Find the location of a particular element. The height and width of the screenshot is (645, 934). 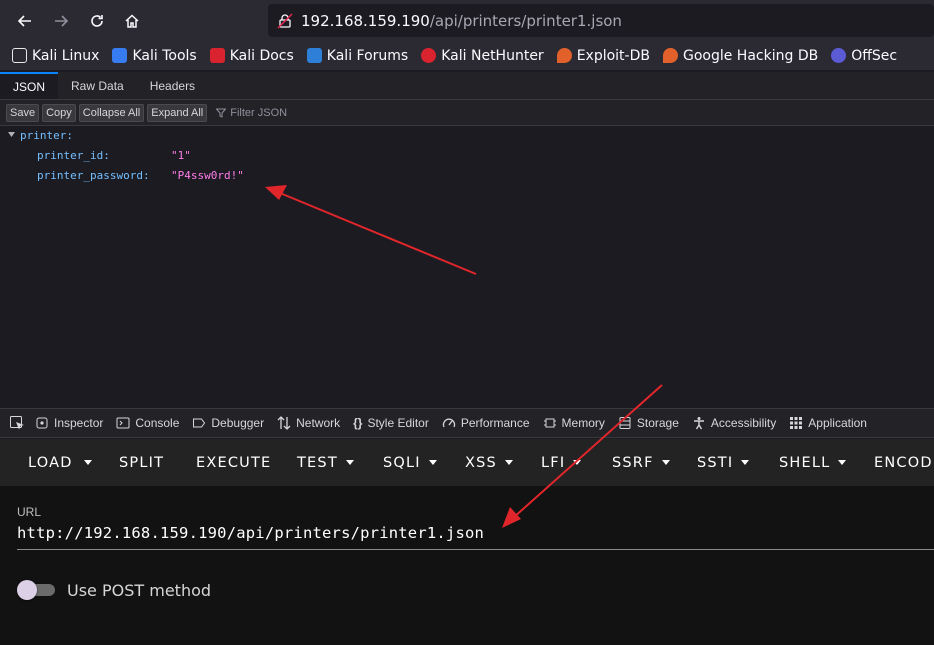

tab-inspector: Inspector is located at coordinates (69, 423).